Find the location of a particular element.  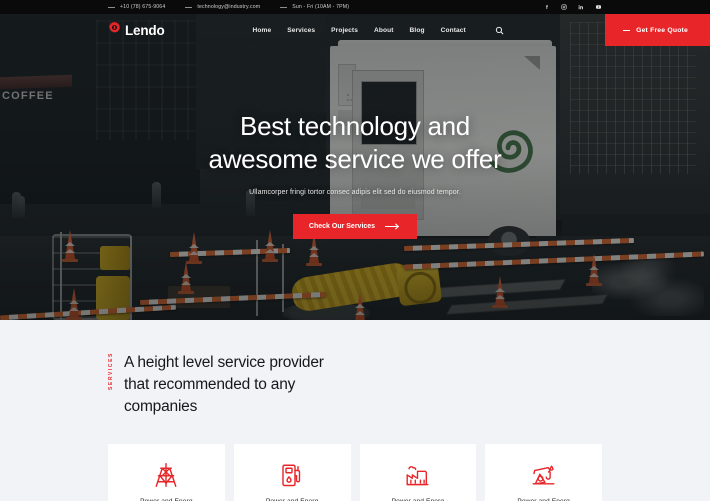

services-title-line3: companies is located at coordinates (161, 406).